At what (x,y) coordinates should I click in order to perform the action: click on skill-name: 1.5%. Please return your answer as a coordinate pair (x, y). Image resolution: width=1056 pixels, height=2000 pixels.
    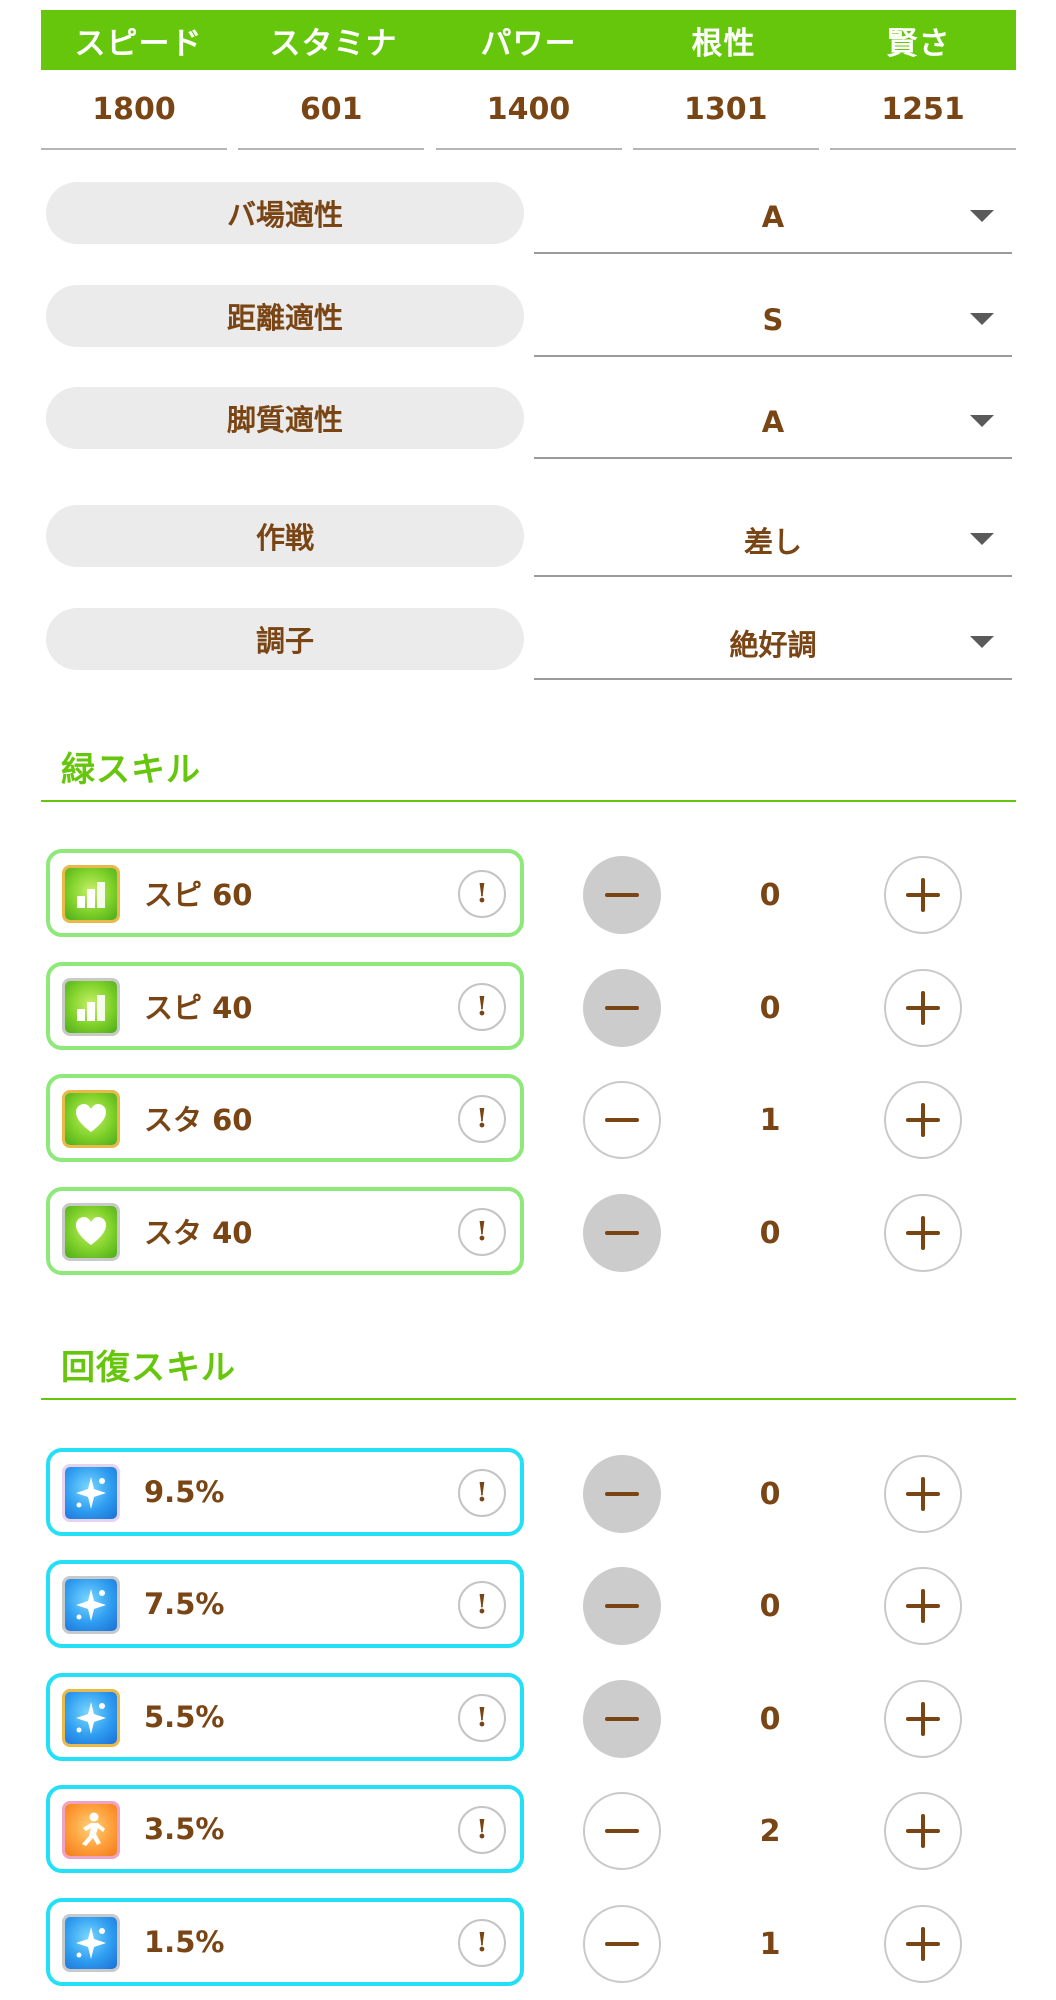
    Looking at the image, I should click on (184, 1942).